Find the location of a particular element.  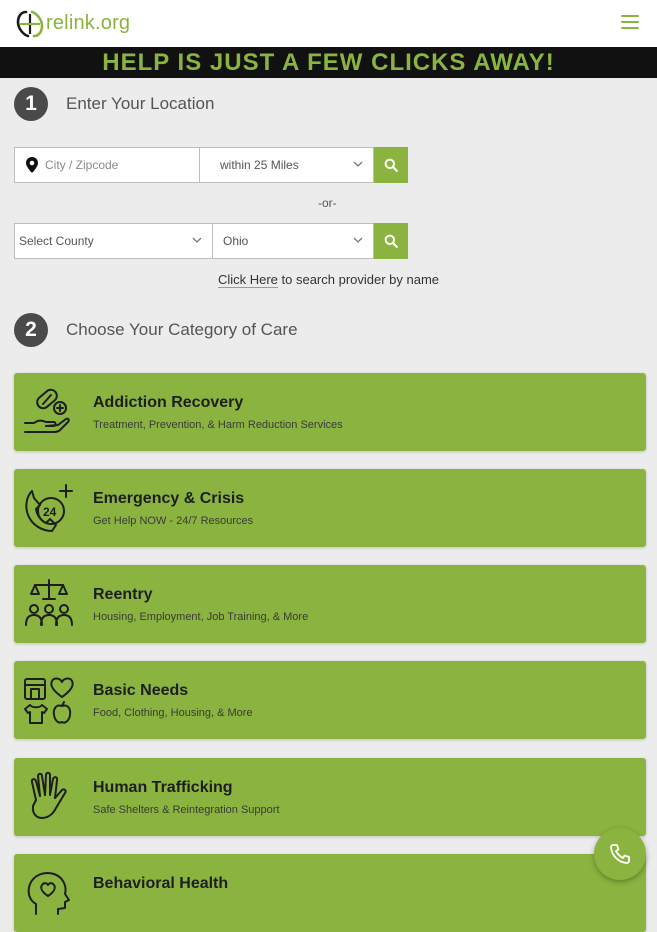

provider-search-hint: Click Here to search provider by name is located at coordinates (328, 280).